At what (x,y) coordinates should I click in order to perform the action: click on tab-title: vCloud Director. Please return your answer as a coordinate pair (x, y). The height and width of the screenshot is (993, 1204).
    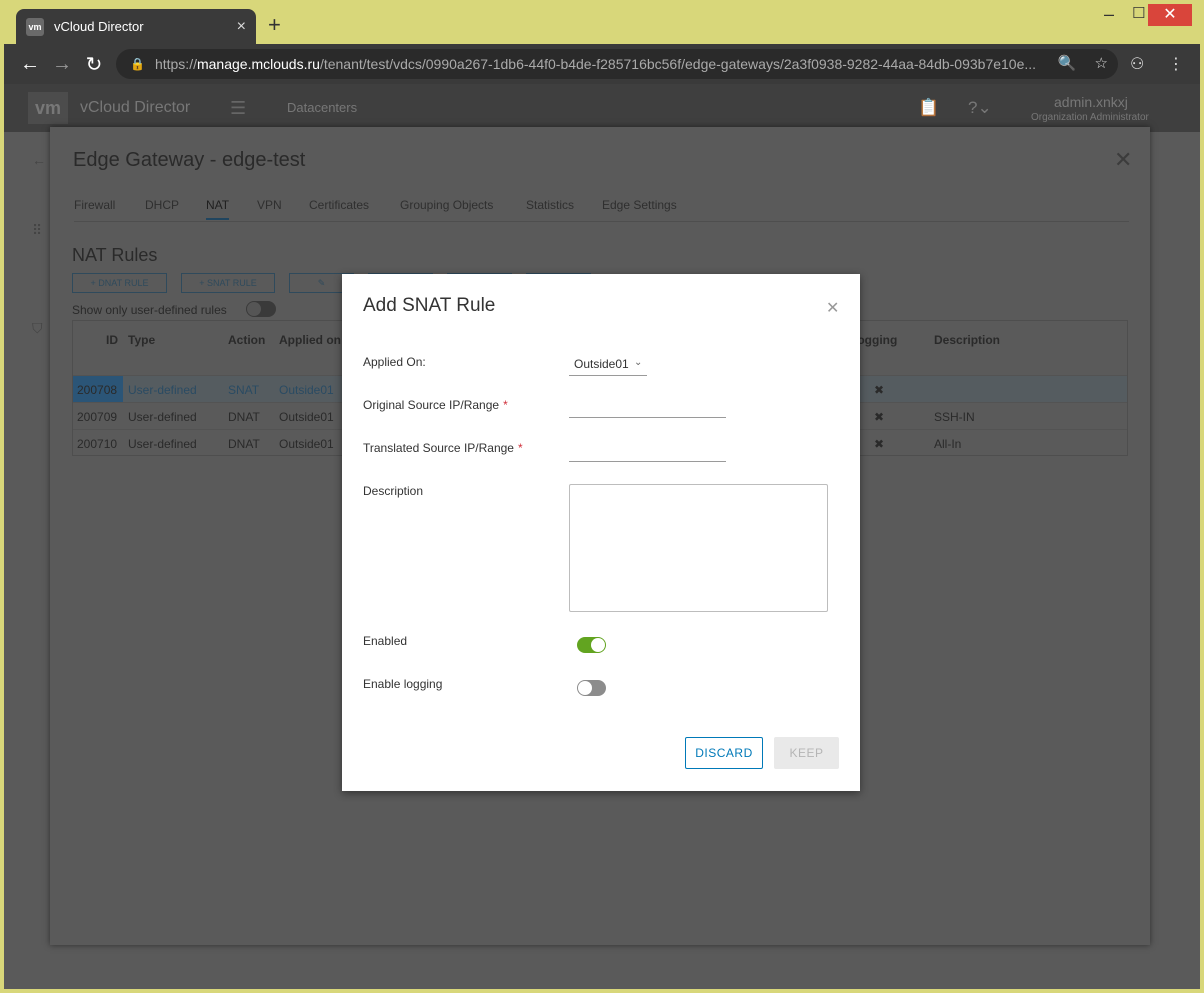
    Looking at the image, I should click on (99, 26).